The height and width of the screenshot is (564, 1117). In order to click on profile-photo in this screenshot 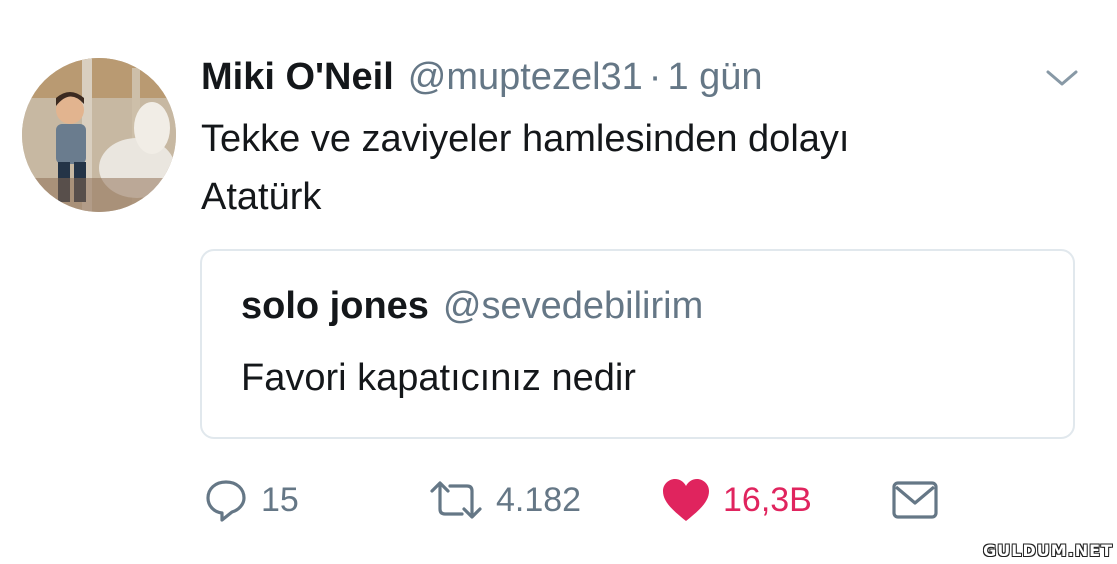, I will do `click(99, 135)`.